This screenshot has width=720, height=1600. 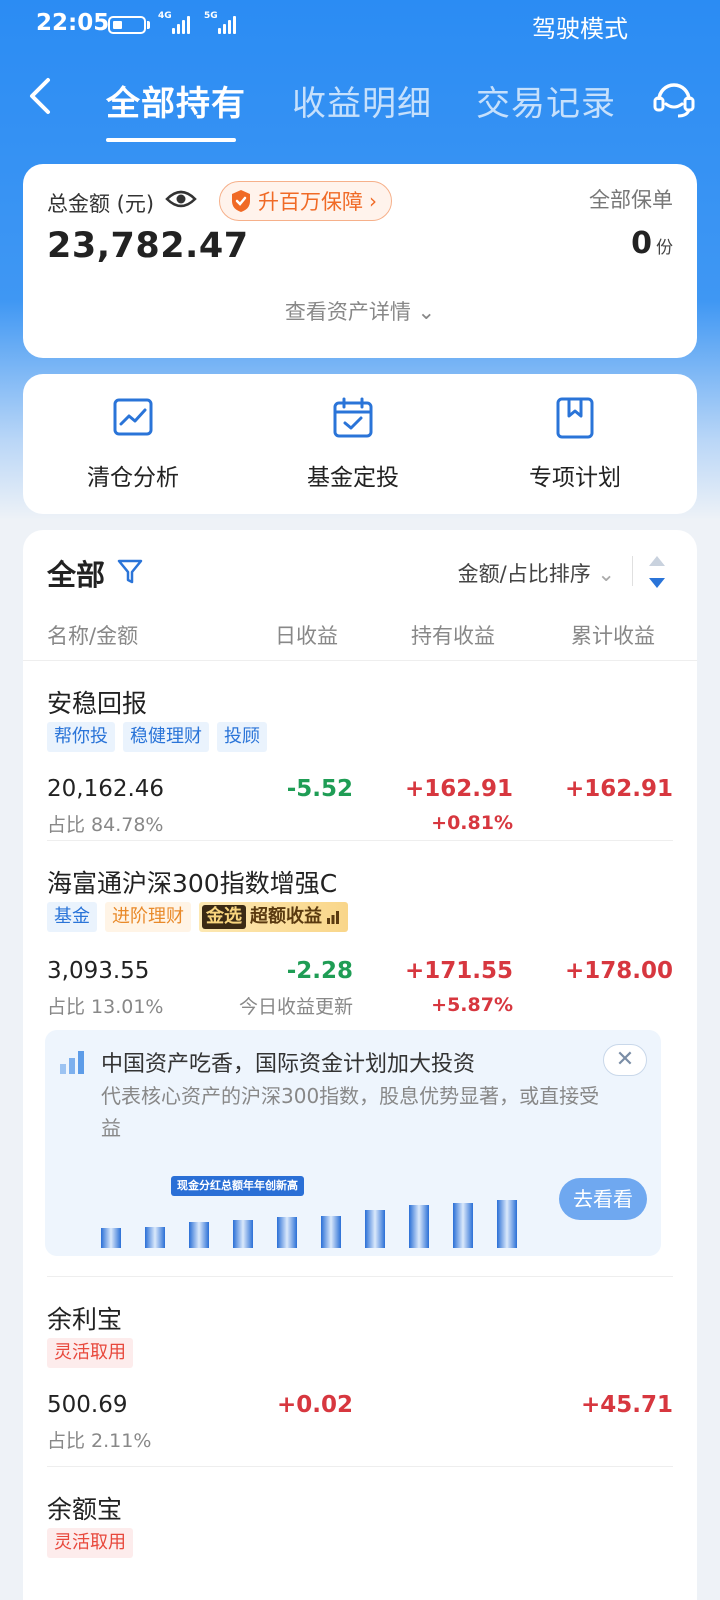 I want to click on holding-earnings: +162.91, so click(x=458, y=789).